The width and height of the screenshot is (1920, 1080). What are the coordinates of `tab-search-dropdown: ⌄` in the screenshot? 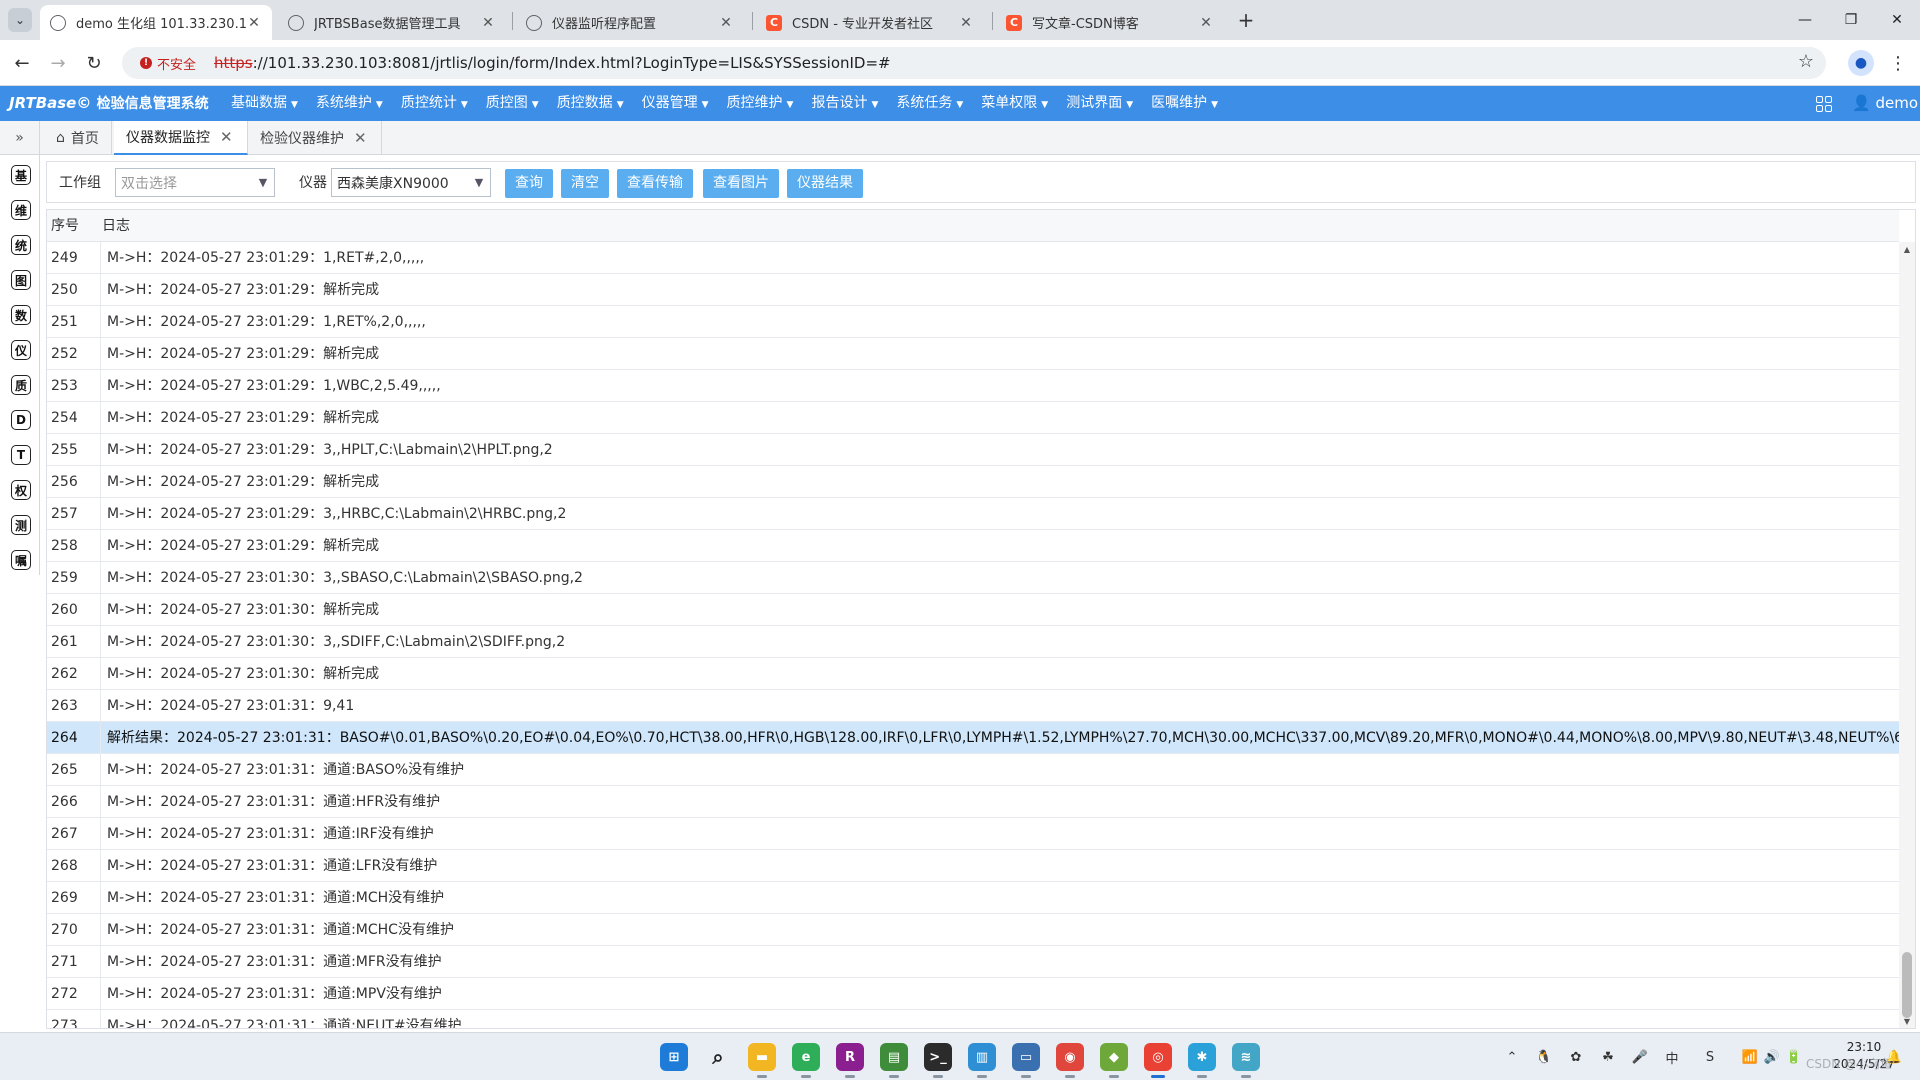 It's located at (20, 20).